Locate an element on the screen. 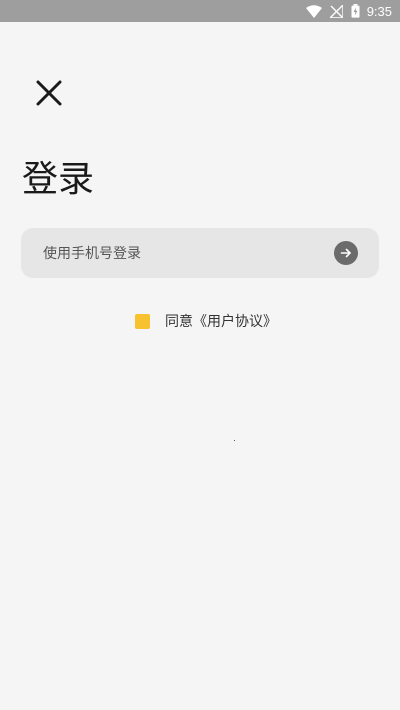 This screenshot has height=710, width=400. status-time: 9:35 is located at coordinates (379, 11).